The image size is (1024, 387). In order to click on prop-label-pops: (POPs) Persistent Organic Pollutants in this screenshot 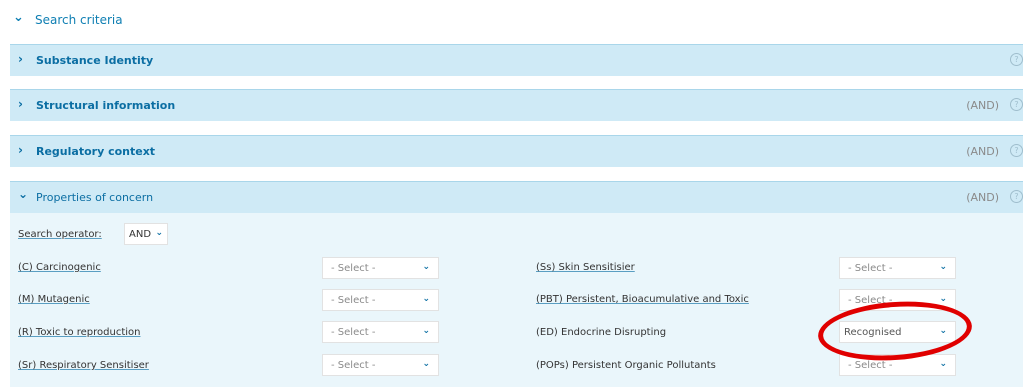, I will do `click(626, 365)`.